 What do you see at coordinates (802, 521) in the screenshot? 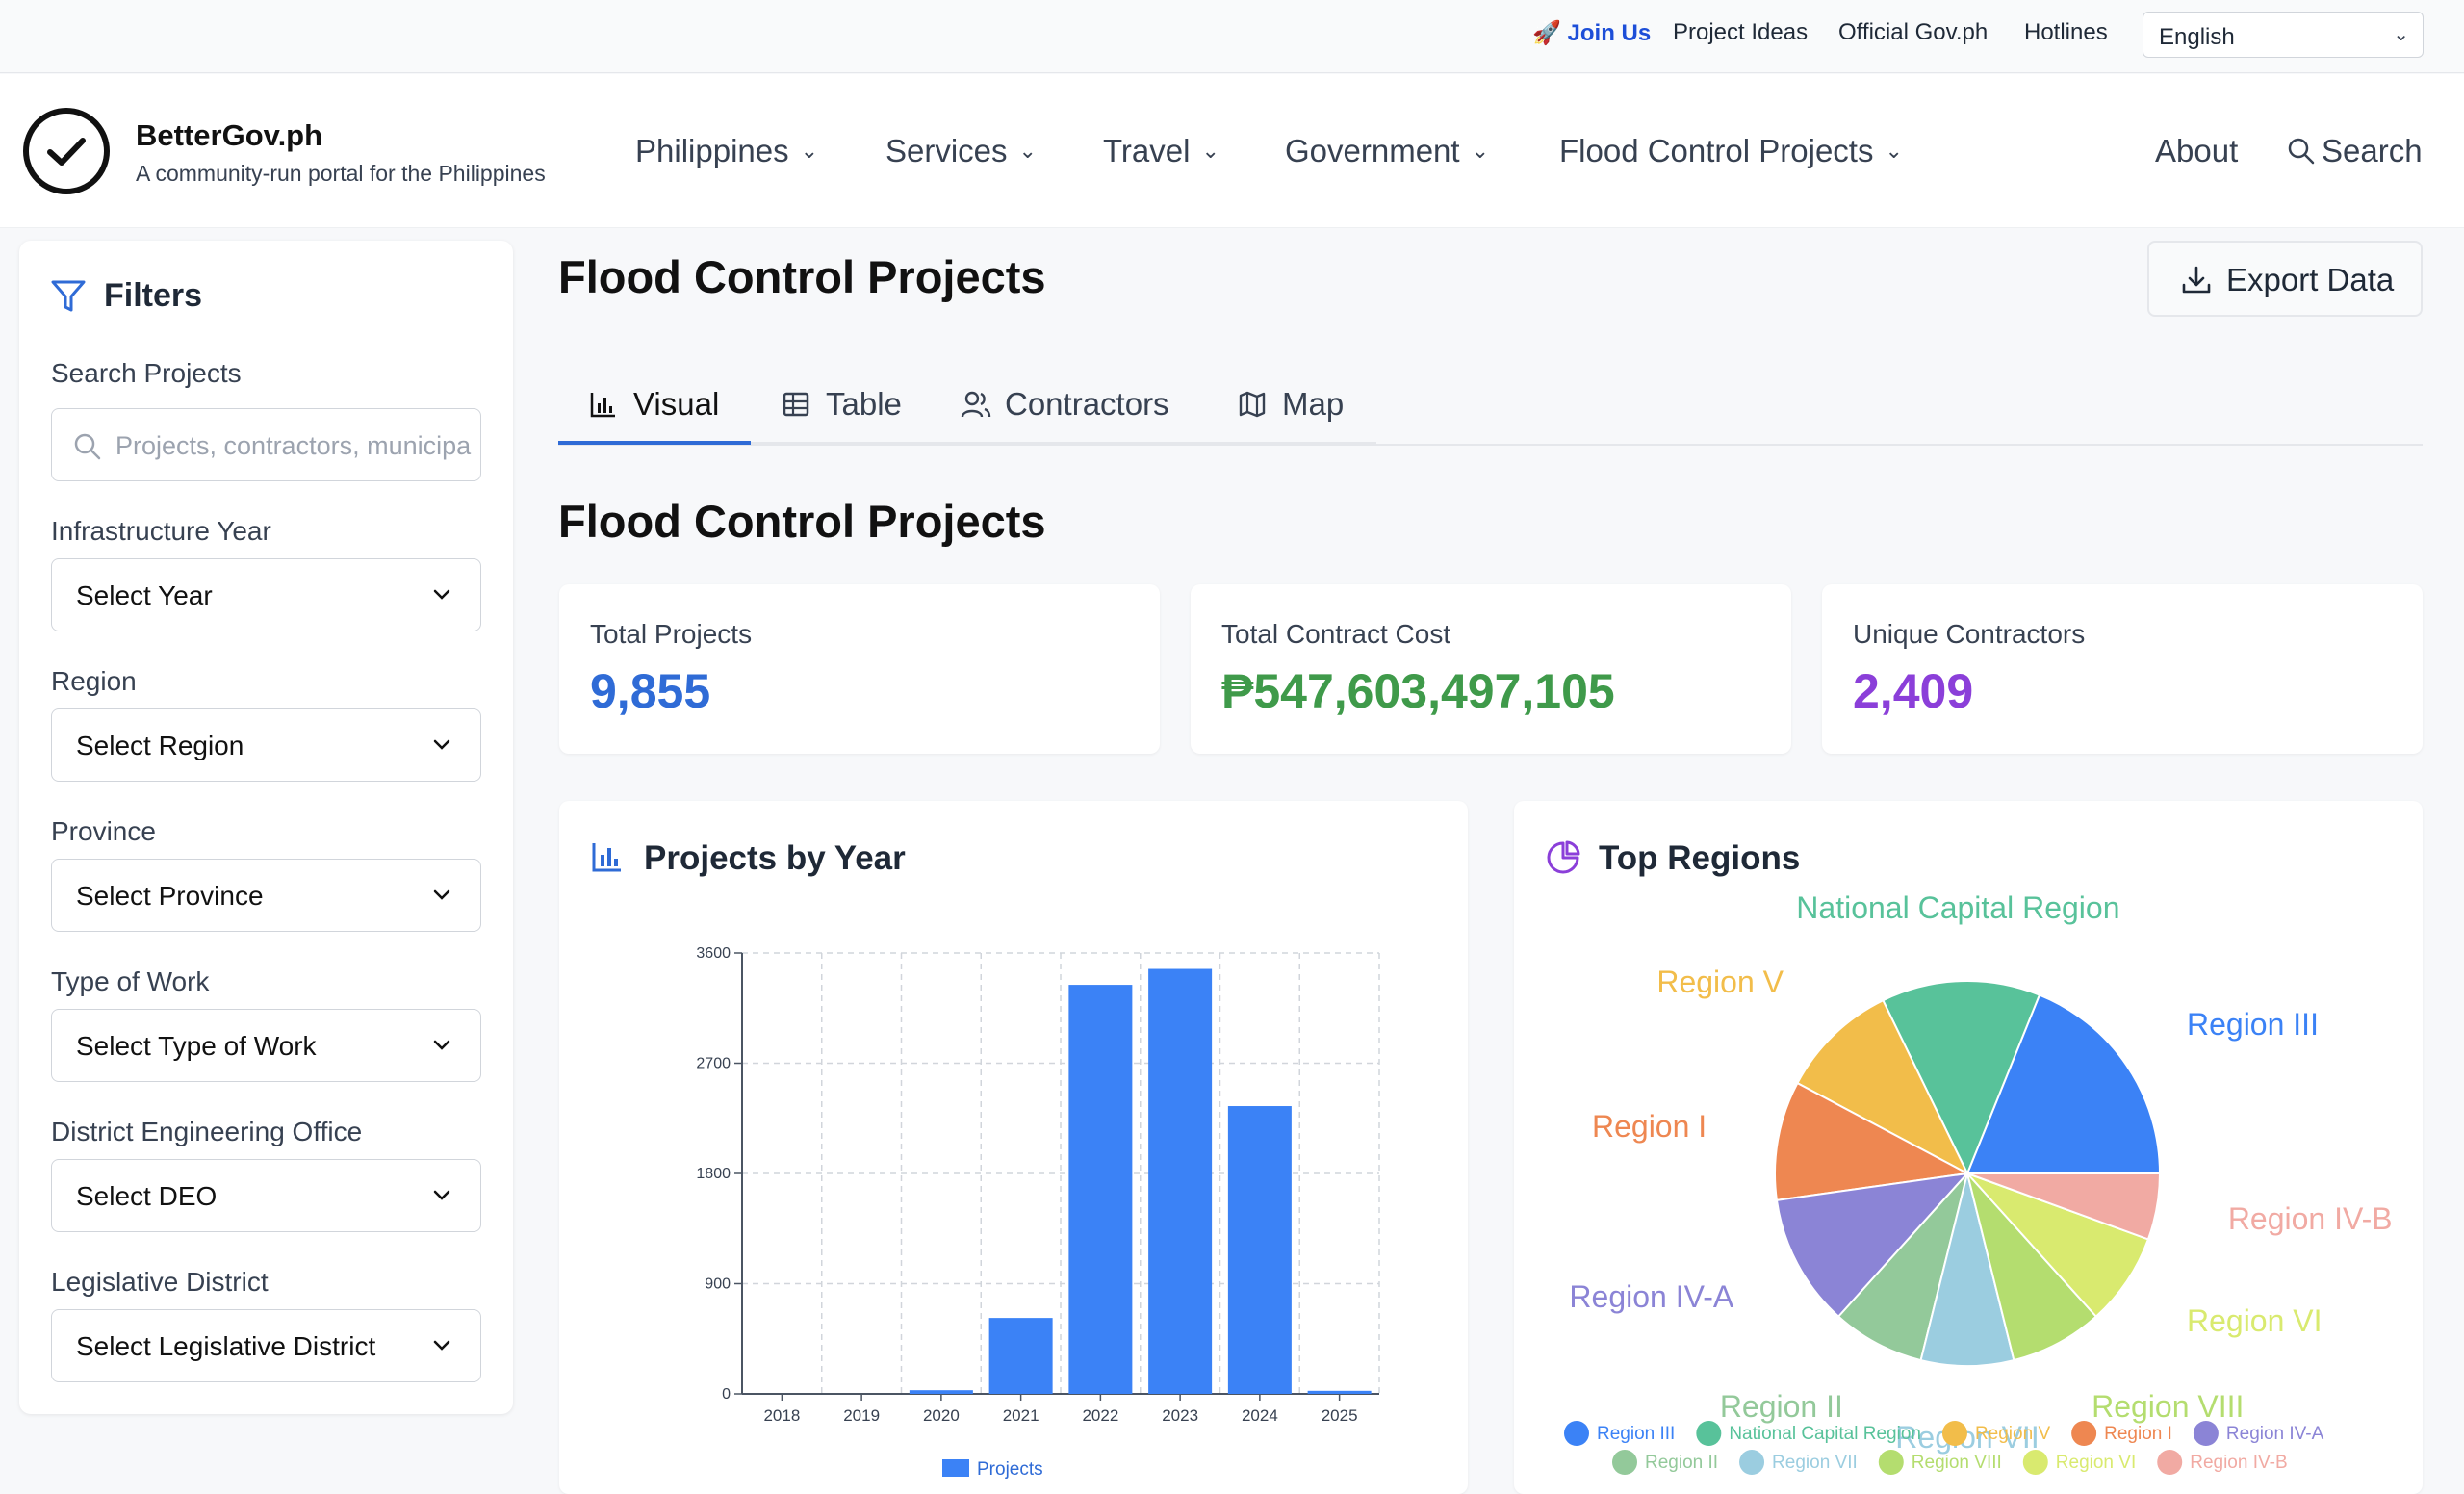
I see `section-title: Flood Control Projects` at bounding box center [802, 521].